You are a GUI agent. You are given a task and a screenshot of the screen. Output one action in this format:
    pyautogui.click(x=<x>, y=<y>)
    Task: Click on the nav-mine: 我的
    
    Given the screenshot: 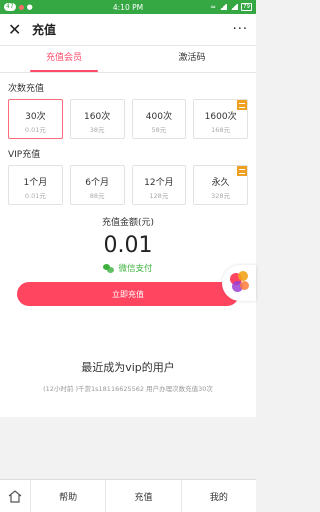 What is the action you would take?
    pyautogui.click(x=218, y=496)
    